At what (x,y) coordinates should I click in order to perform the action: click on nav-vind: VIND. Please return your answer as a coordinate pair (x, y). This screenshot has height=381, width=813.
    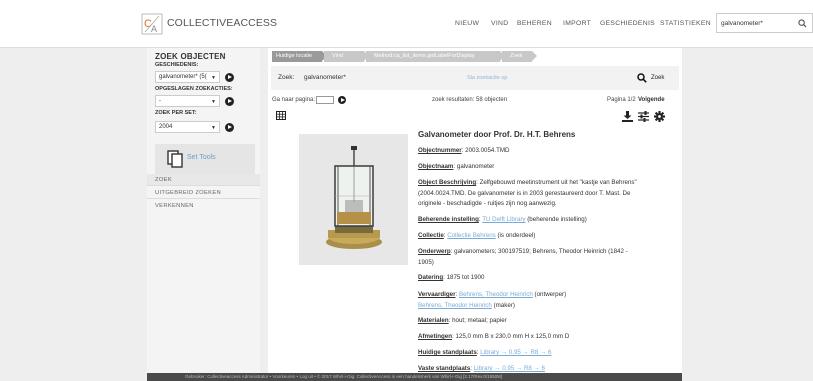
    Looking at the image, I should click on (499, 23).